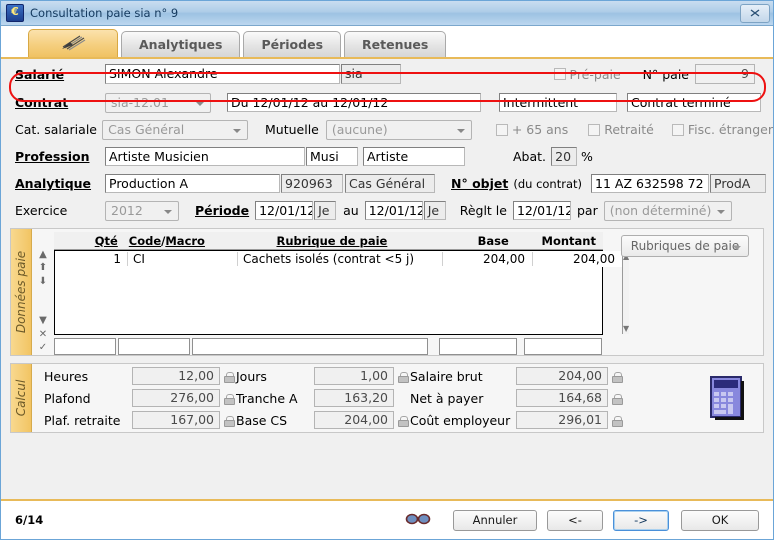 This screenshot has width=774, height=540. Describe the element at coordinates (354, 376) in the screenshot. I see `jours-input: 1,00` at that location.